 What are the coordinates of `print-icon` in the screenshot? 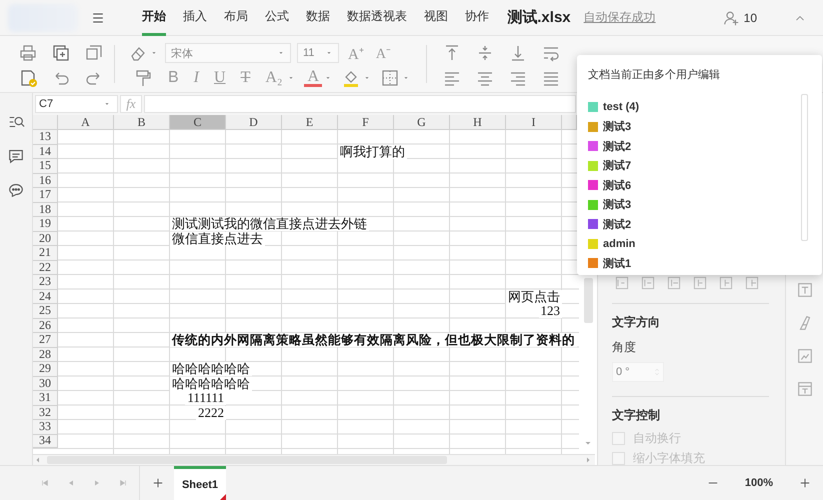 It's located at (28, 53).